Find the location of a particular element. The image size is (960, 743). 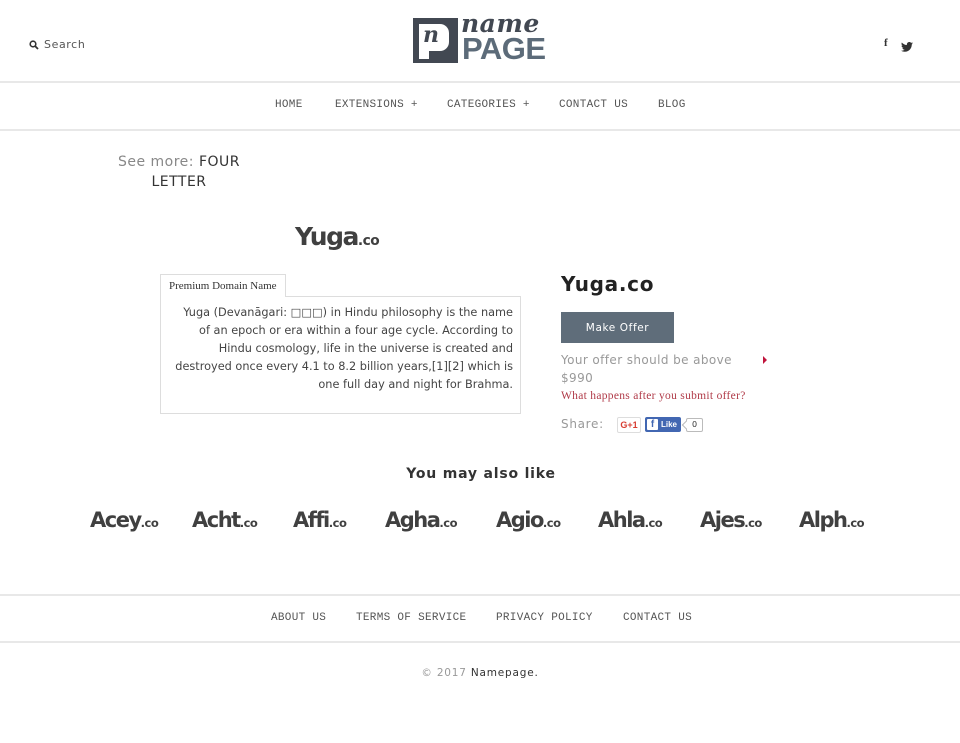

also-like-item: Ahla.co is located at coordinates (630, 520).